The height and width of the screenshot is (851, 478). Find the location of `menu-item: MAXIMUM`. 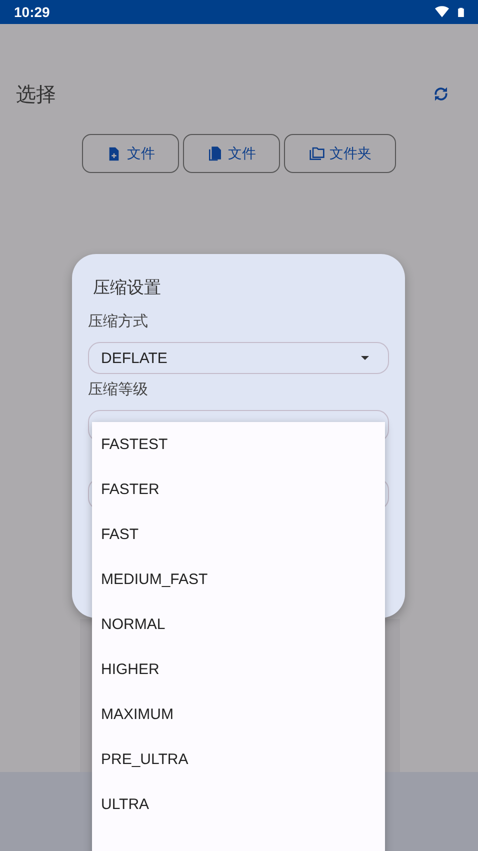

menu-item: MAXIMUM is located at coordinates (238, 714).